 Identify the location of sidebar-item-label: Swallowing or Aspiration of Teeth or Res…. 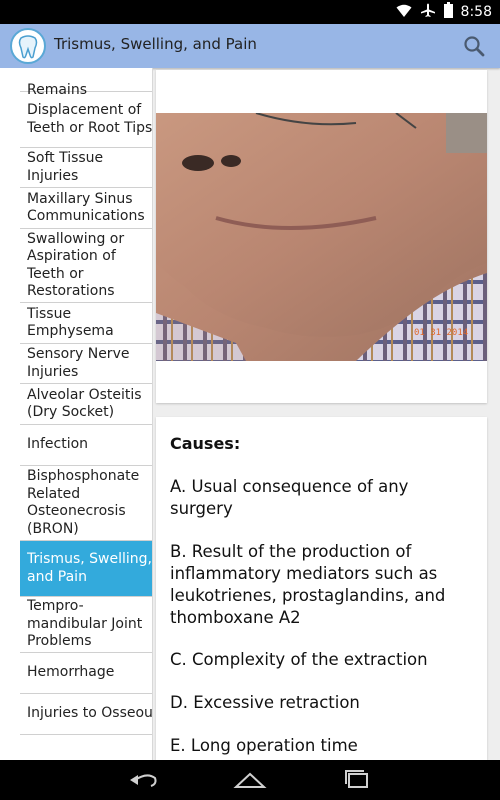
(76, 265).